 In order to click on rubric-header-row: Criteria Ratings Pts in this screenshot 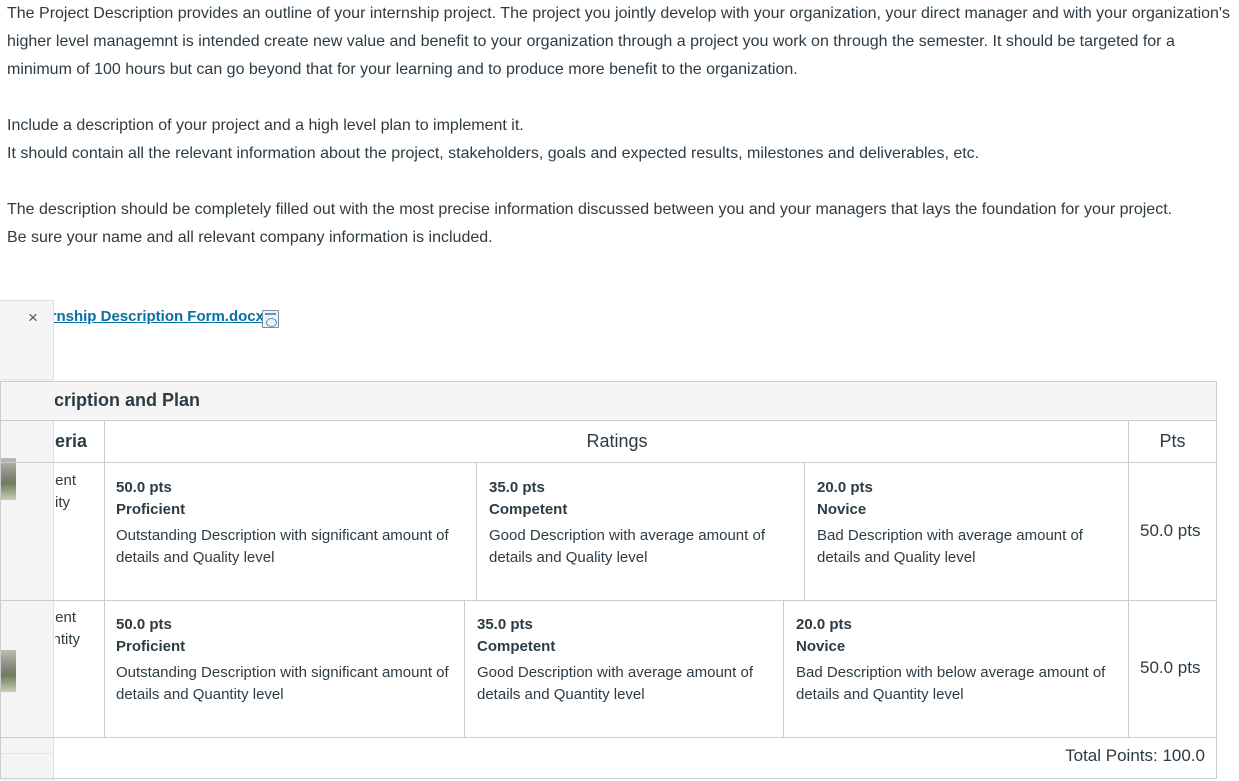, I will do `click(608, 442)`.